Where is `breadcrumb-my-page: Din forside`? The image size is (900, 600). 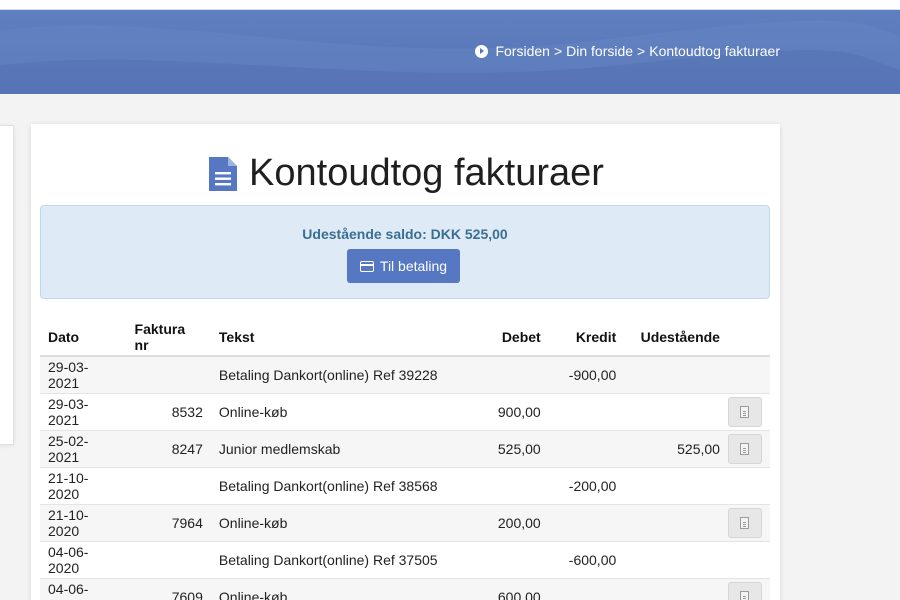 breadcrumb-my-page: Din forside is located at coordinates (599, 51).